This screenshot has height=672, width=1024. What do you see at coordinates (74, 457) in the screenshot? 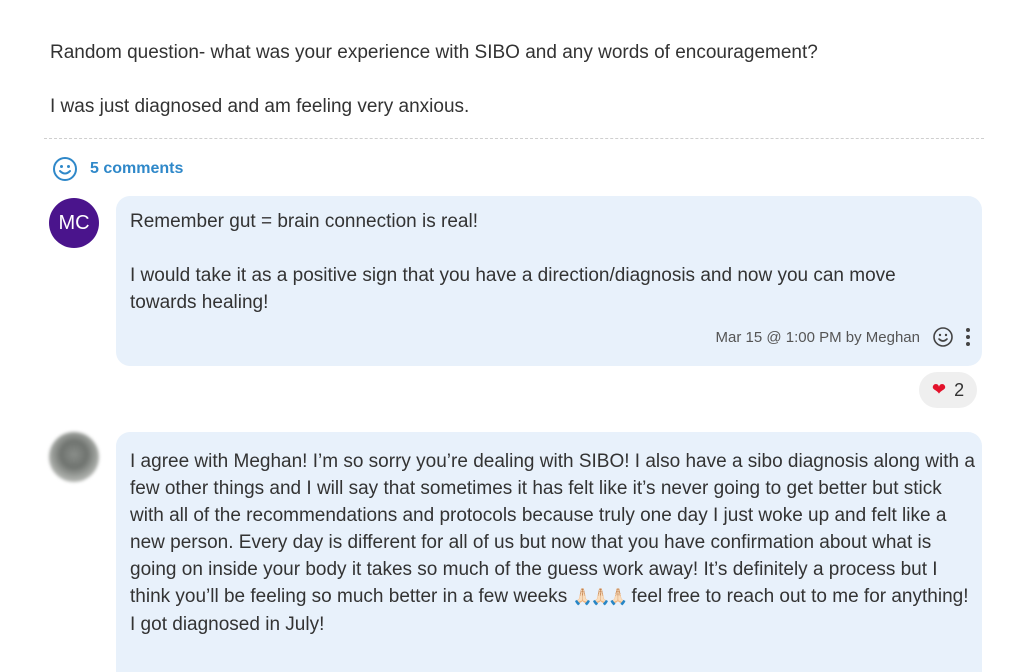
I see `avatar` at bounding box center [74, 457].